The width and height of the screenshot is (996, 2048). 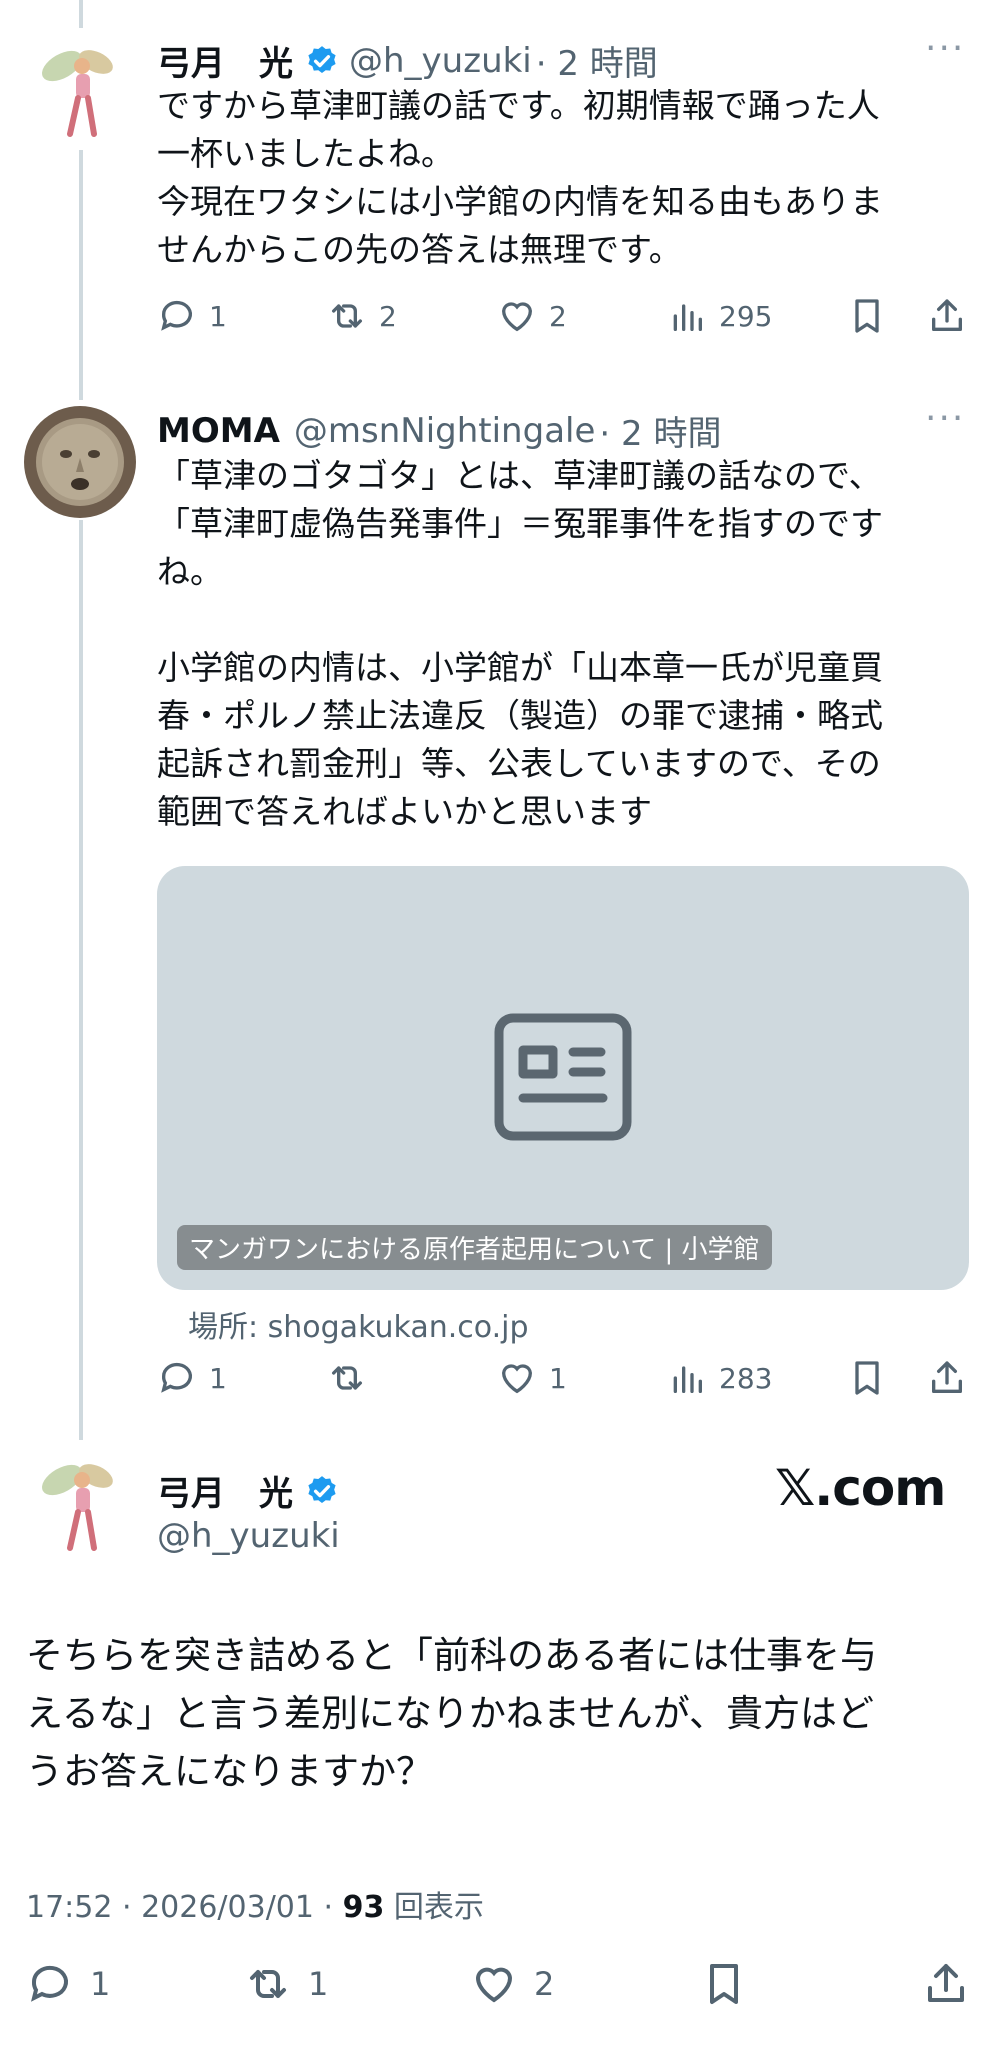 What do you see at coordinates (860, 1488) in the screenshot?
I see `xcom-logo: 𝕏.com` at bounding box center [860, 1488].